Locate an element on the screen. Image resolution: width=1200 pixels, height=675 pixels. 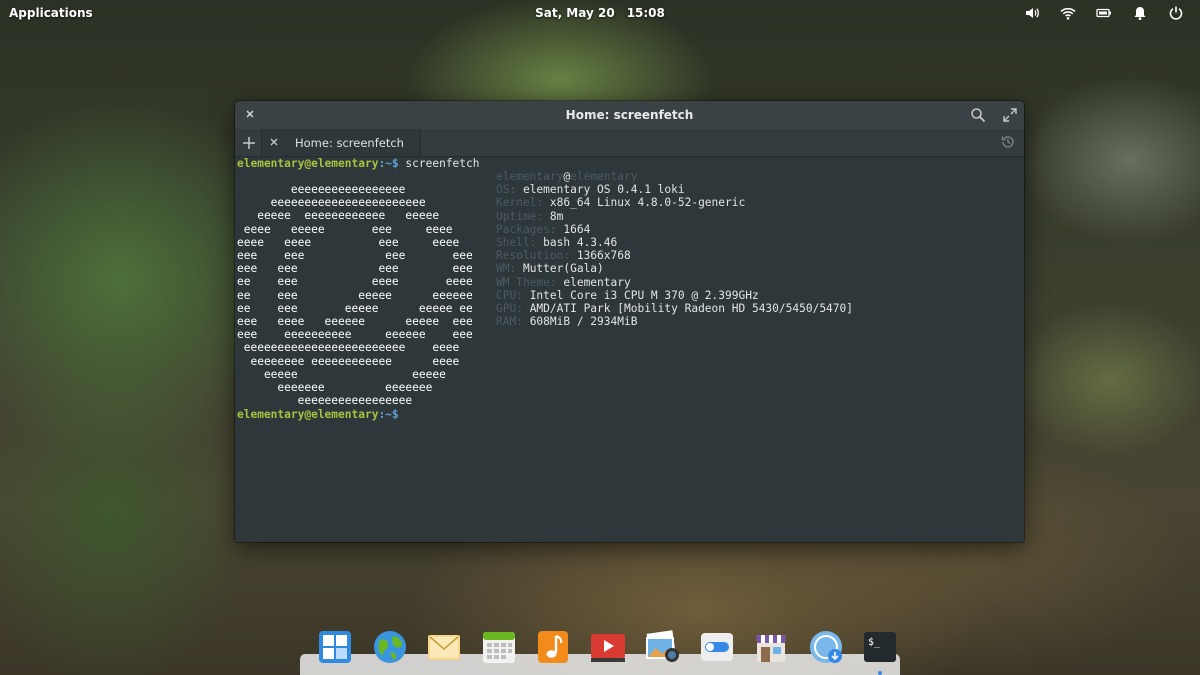
info-header-user: elementary is located at coordinates (530, 176).